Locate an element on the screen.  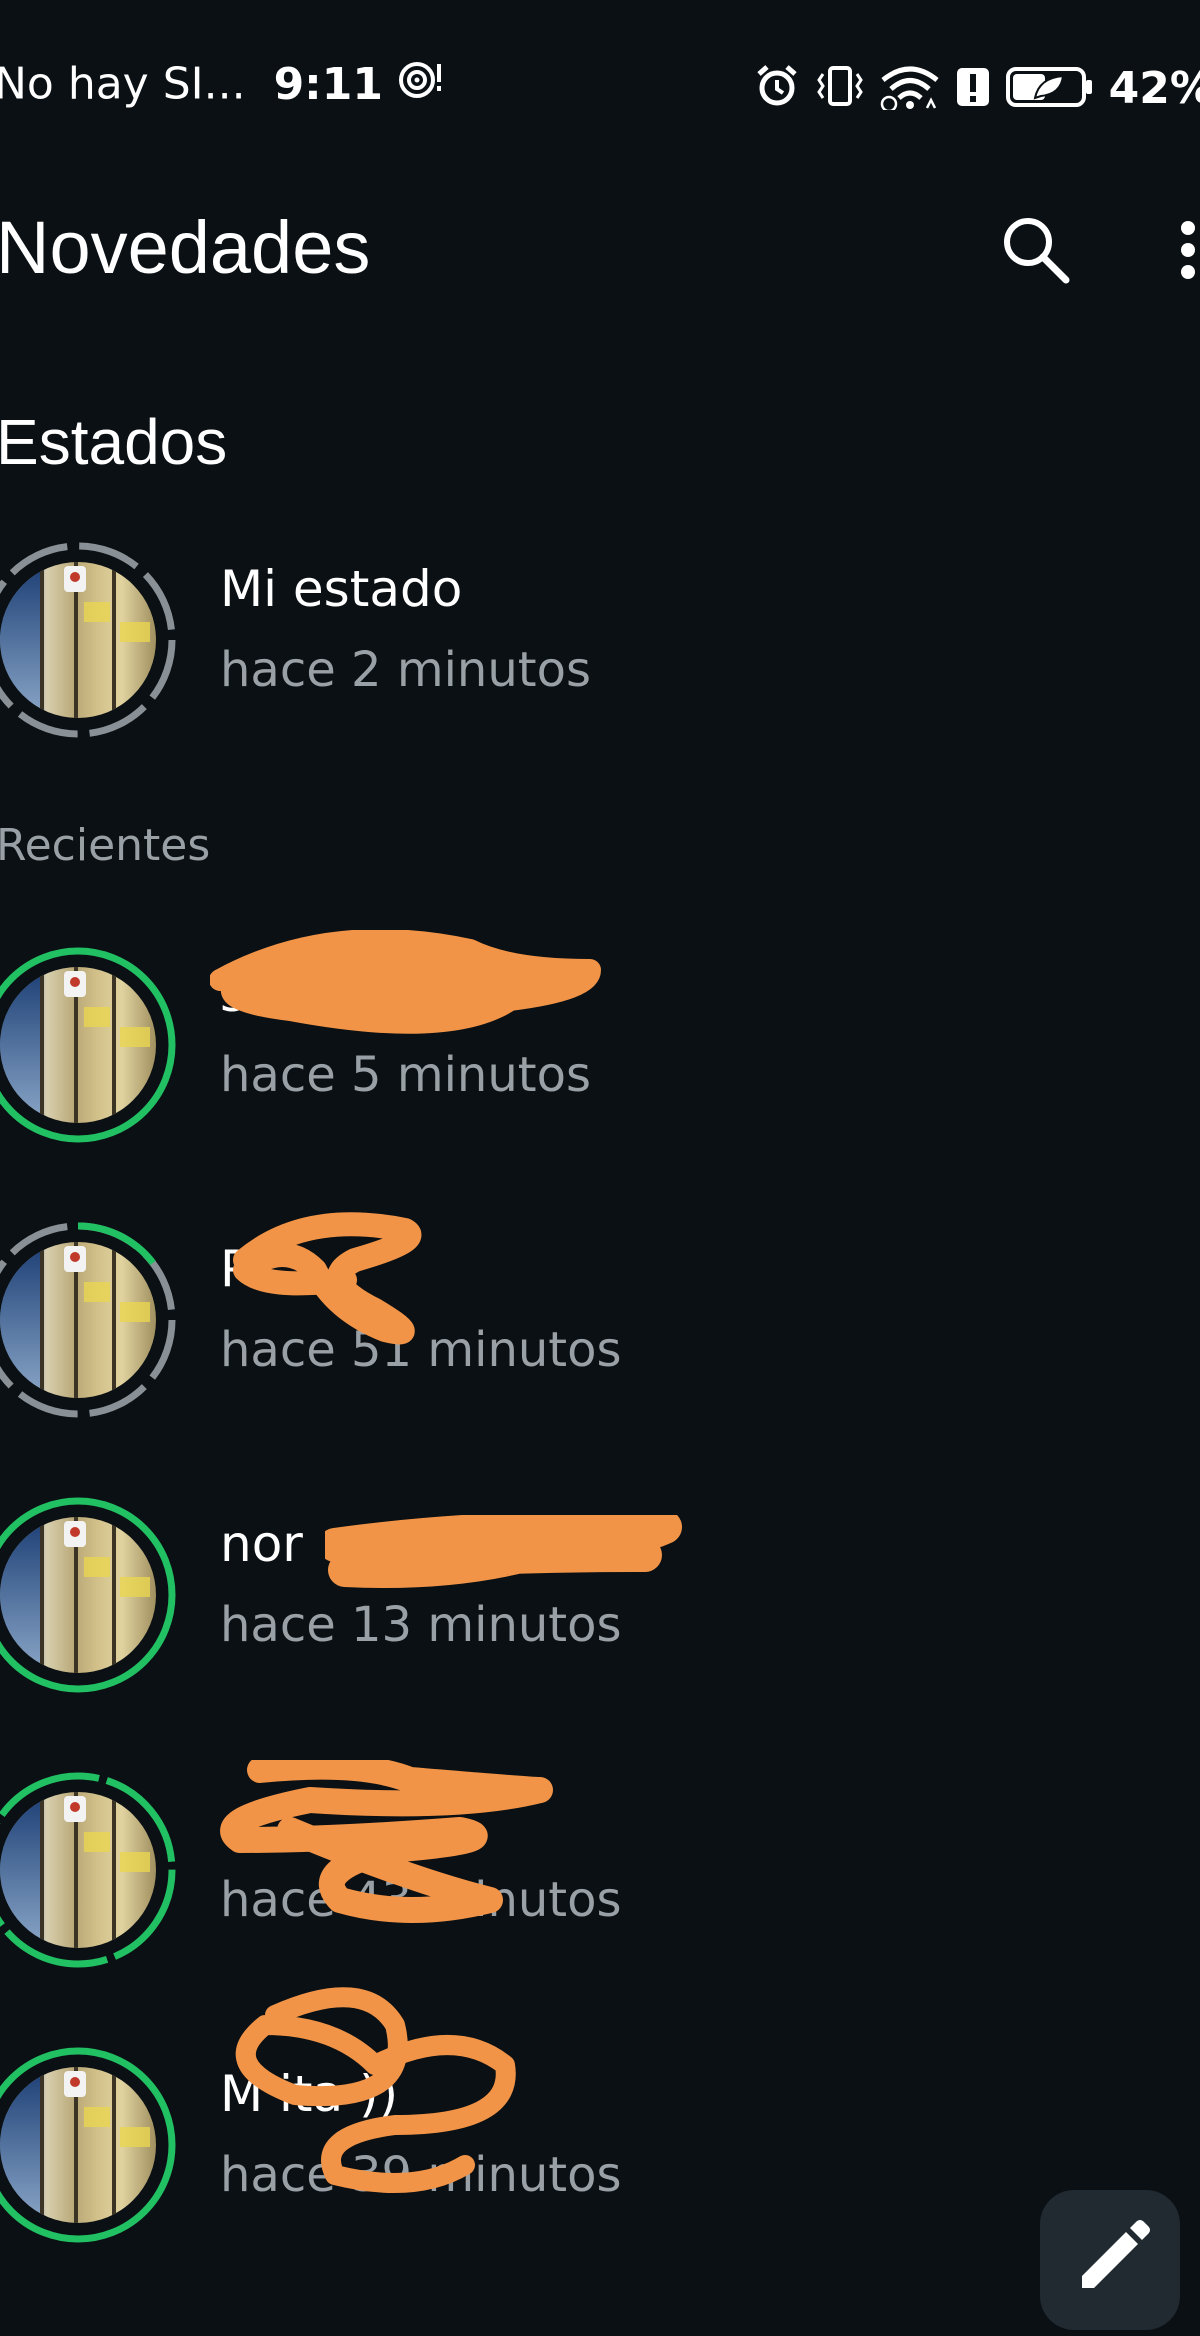
new-status-button is located at coordinates (1110, 2260).